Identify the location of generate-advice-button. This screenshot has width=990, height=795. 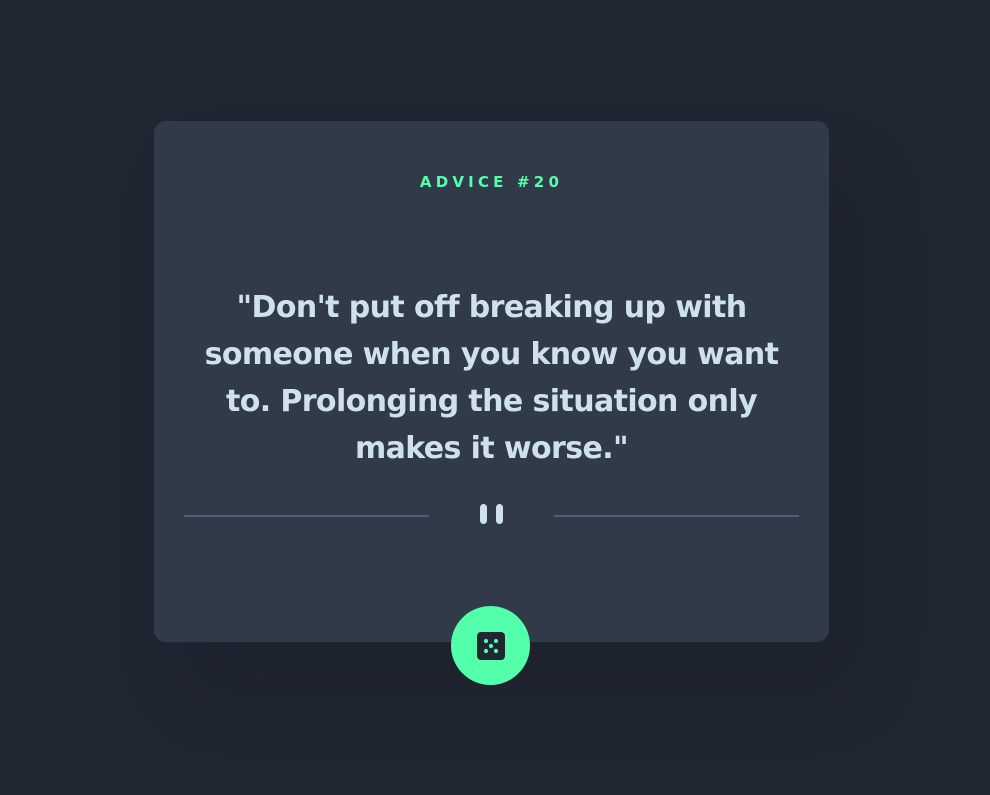
(490, 645).